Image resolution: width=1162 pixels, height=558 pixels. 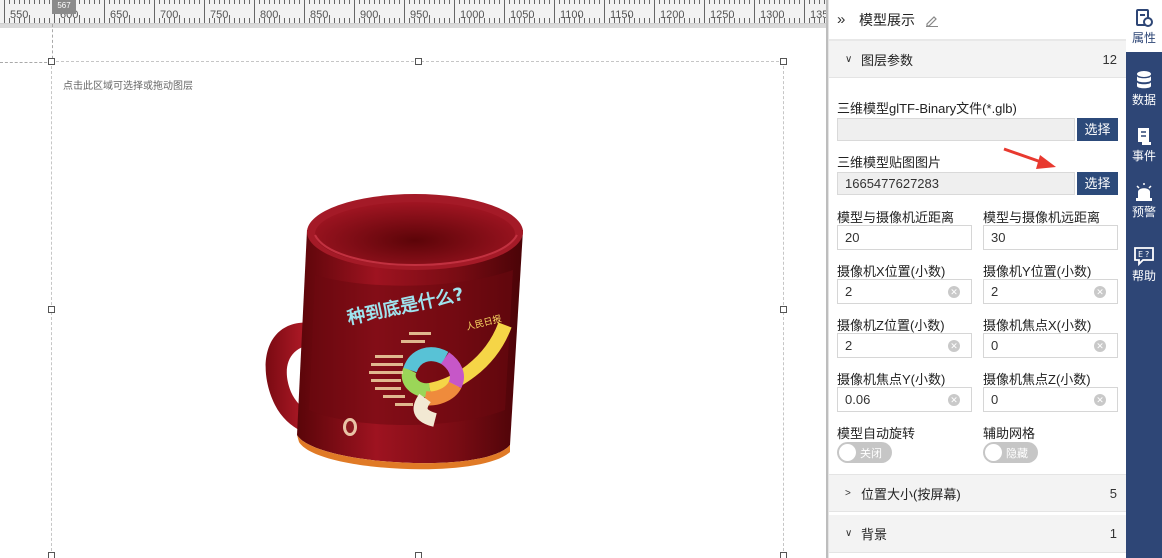 I want to click on edit-title-icon, so click(x=932, y=20).